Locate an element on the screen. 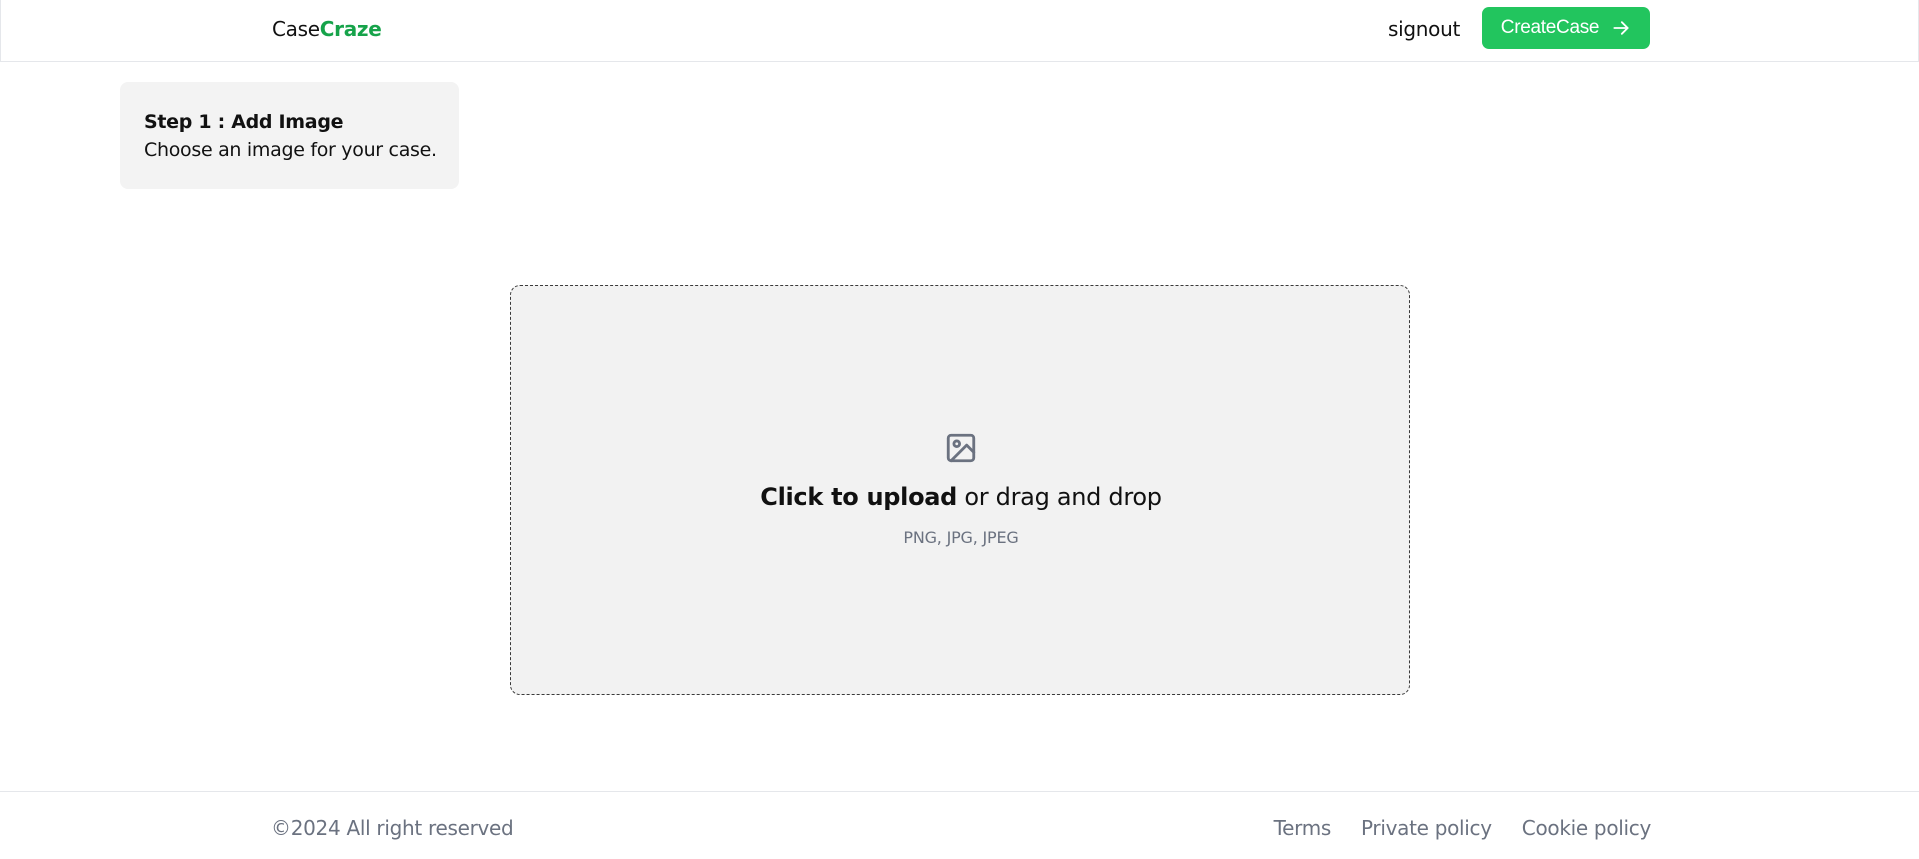 This screenshot has width=1919, height=859. arrow-right-icon is located at coordinates (1621, 28).